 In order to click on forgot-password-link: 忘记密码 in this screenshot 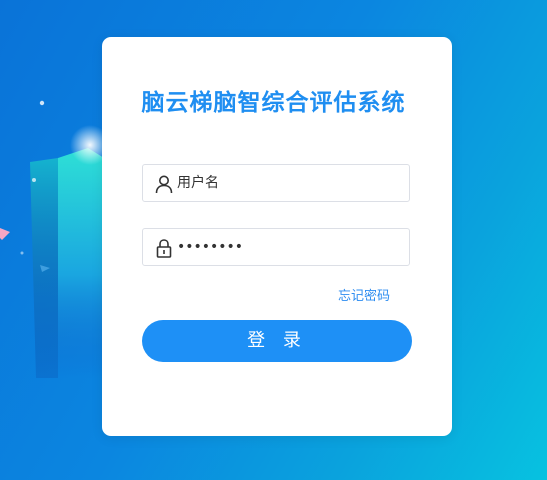, I will do `click(364, 294)`.